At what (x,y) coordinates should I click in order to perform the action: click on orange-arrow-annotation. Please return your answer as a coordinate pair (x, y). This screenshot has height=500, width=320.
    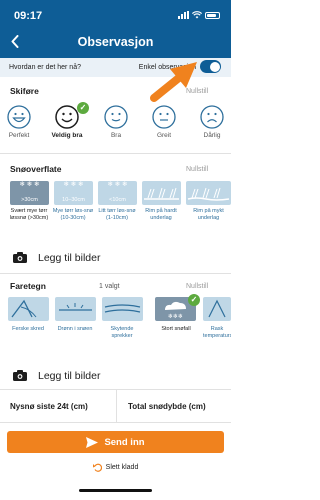
    Looking at the image, I should click on (173, 82).